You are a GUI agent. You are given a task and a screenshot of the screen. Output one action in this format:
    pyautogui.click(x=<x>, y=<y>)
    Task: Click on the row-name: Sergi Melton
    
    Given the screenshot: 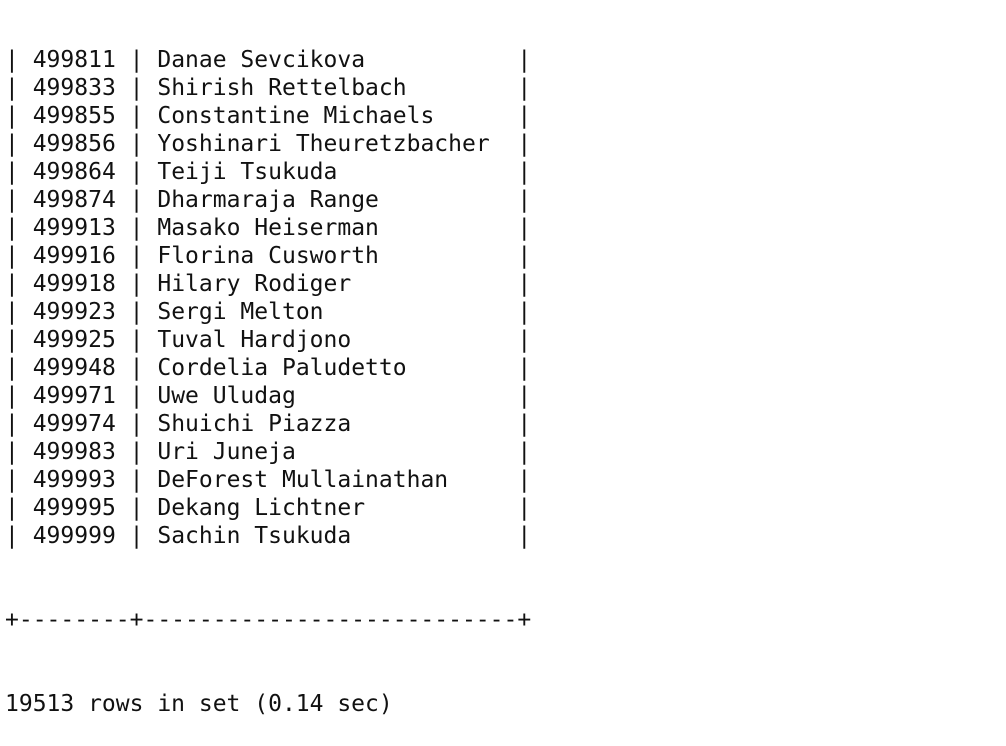 What is the action you would take?
    pyautogui.click(x=240, y=312)
    